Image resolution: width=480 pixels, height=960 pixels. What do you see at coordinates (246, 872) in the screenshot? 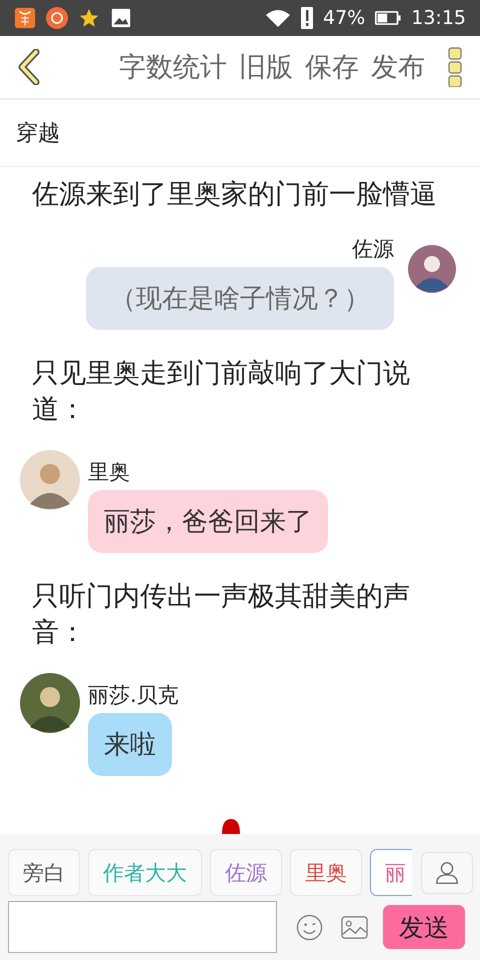
I see `role-tab: 佐源` at bounding box center [246, 872].